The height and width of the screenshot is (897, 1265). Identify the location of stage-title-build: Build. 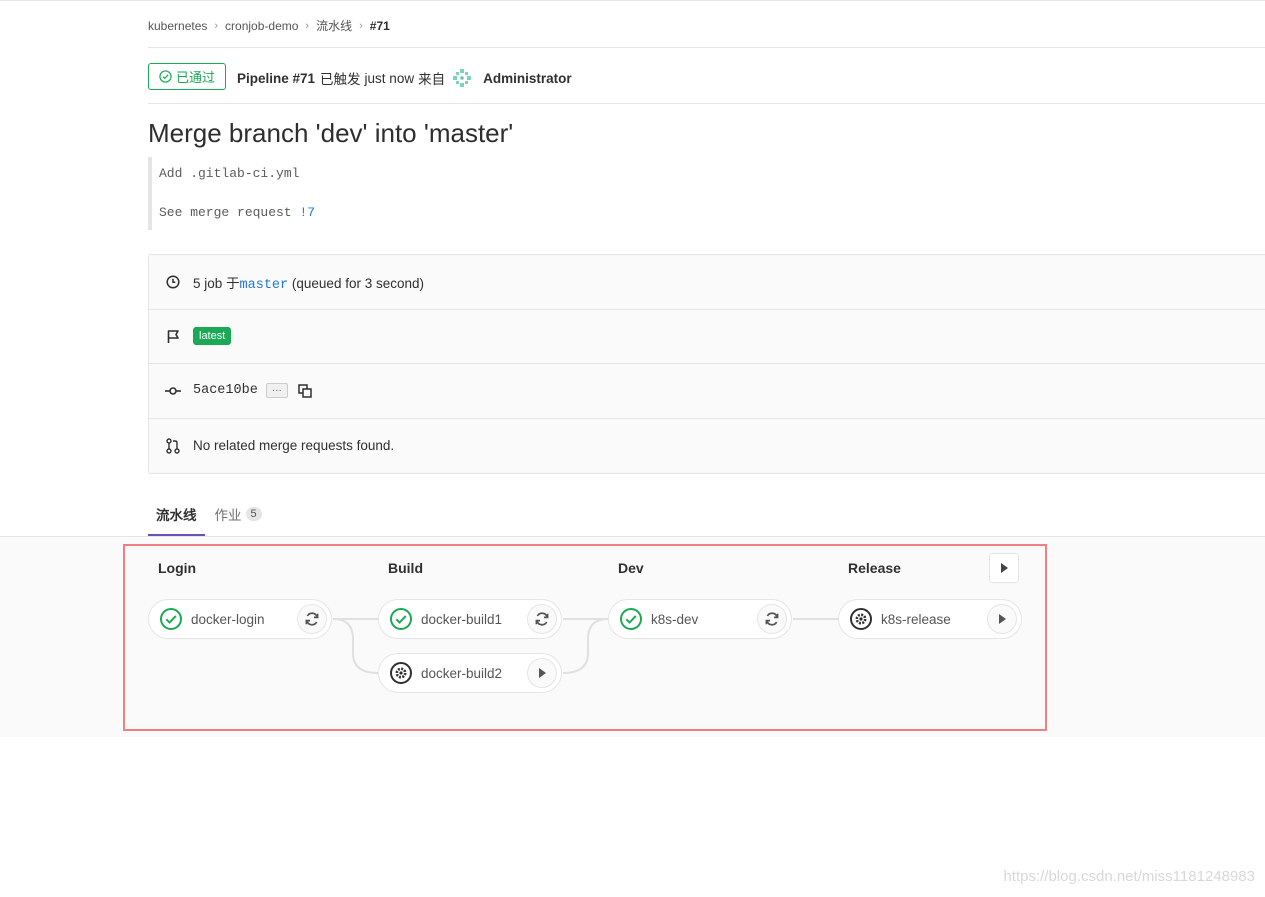
(405, 568).